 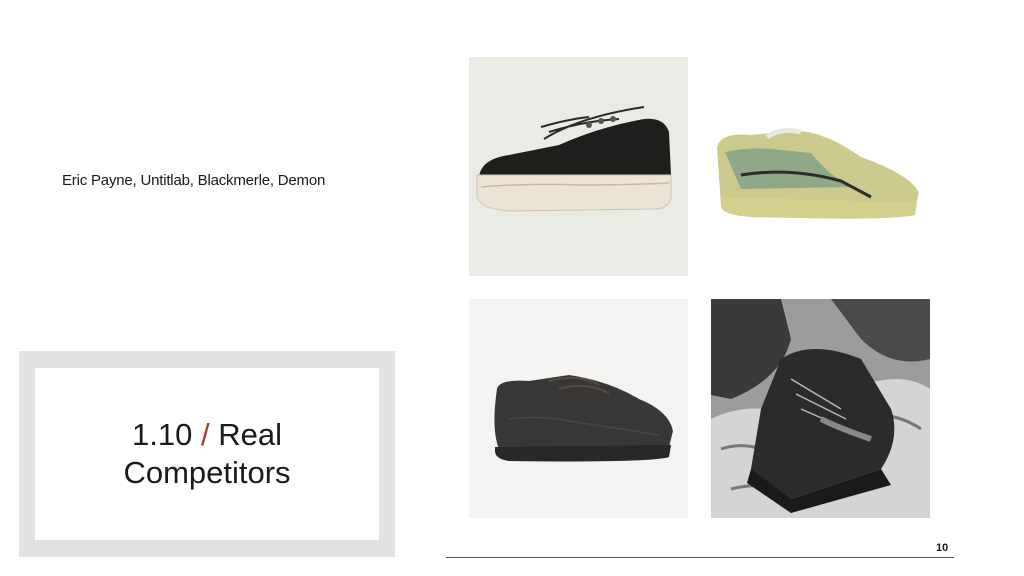 I want to click on section-title: 1.10 / Real Competitors, so click(x=206, y=454).